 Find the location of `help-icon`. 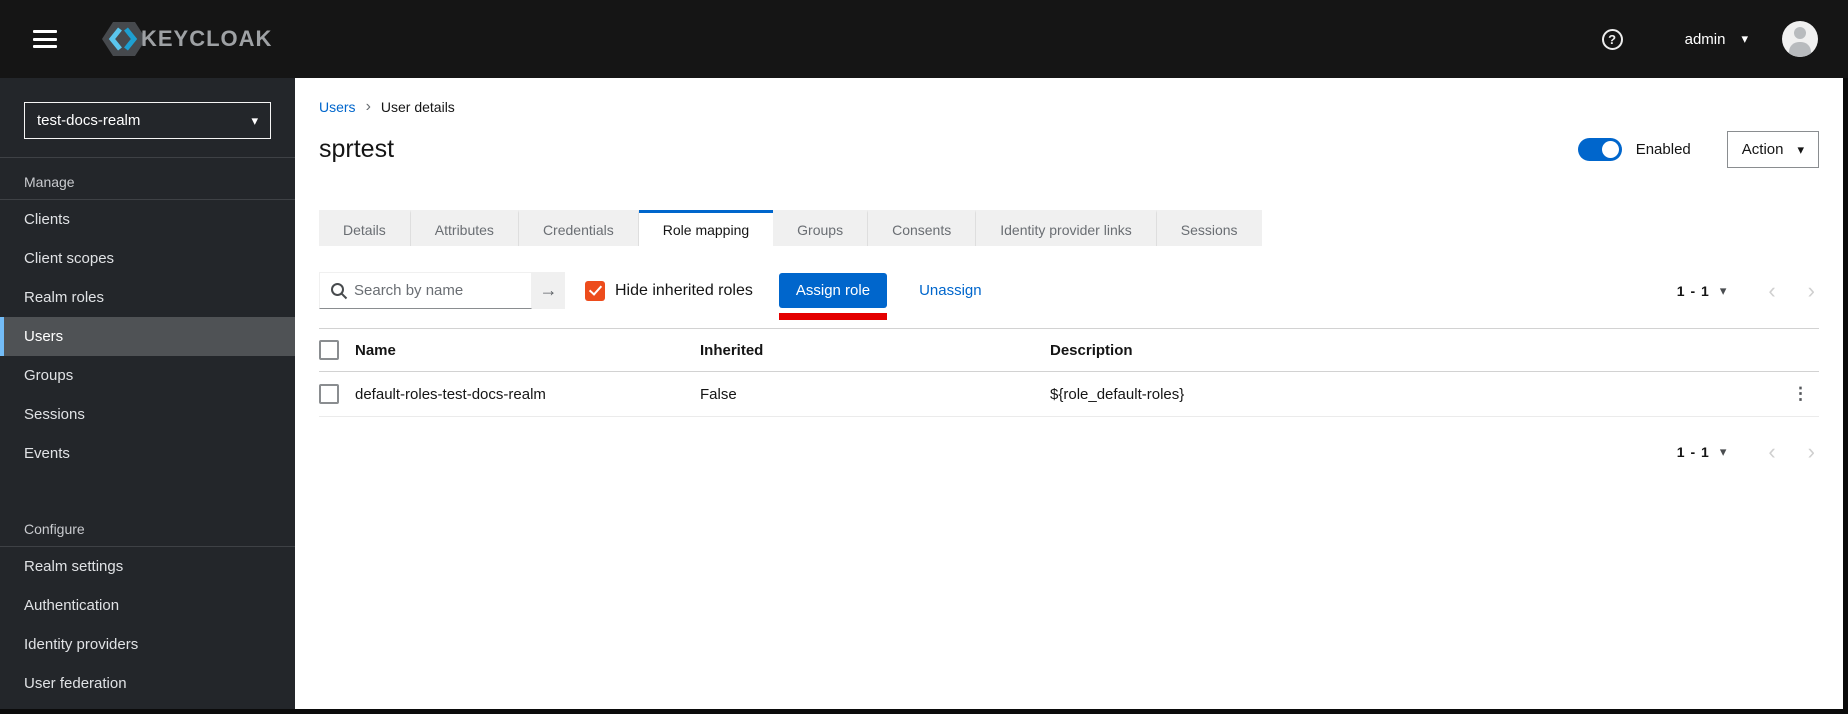

help-icon is located at coordinates (1612, 39).